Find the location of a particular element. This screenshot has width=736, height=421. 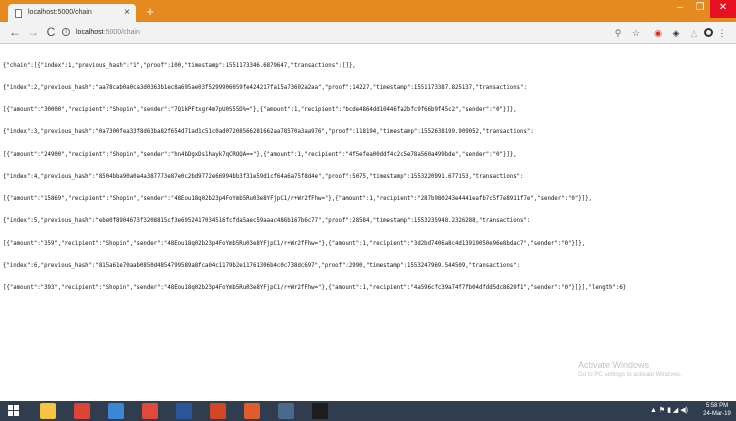

clock: 5:58 PM 24-Mar-19 is located at coordinates (717, 410).